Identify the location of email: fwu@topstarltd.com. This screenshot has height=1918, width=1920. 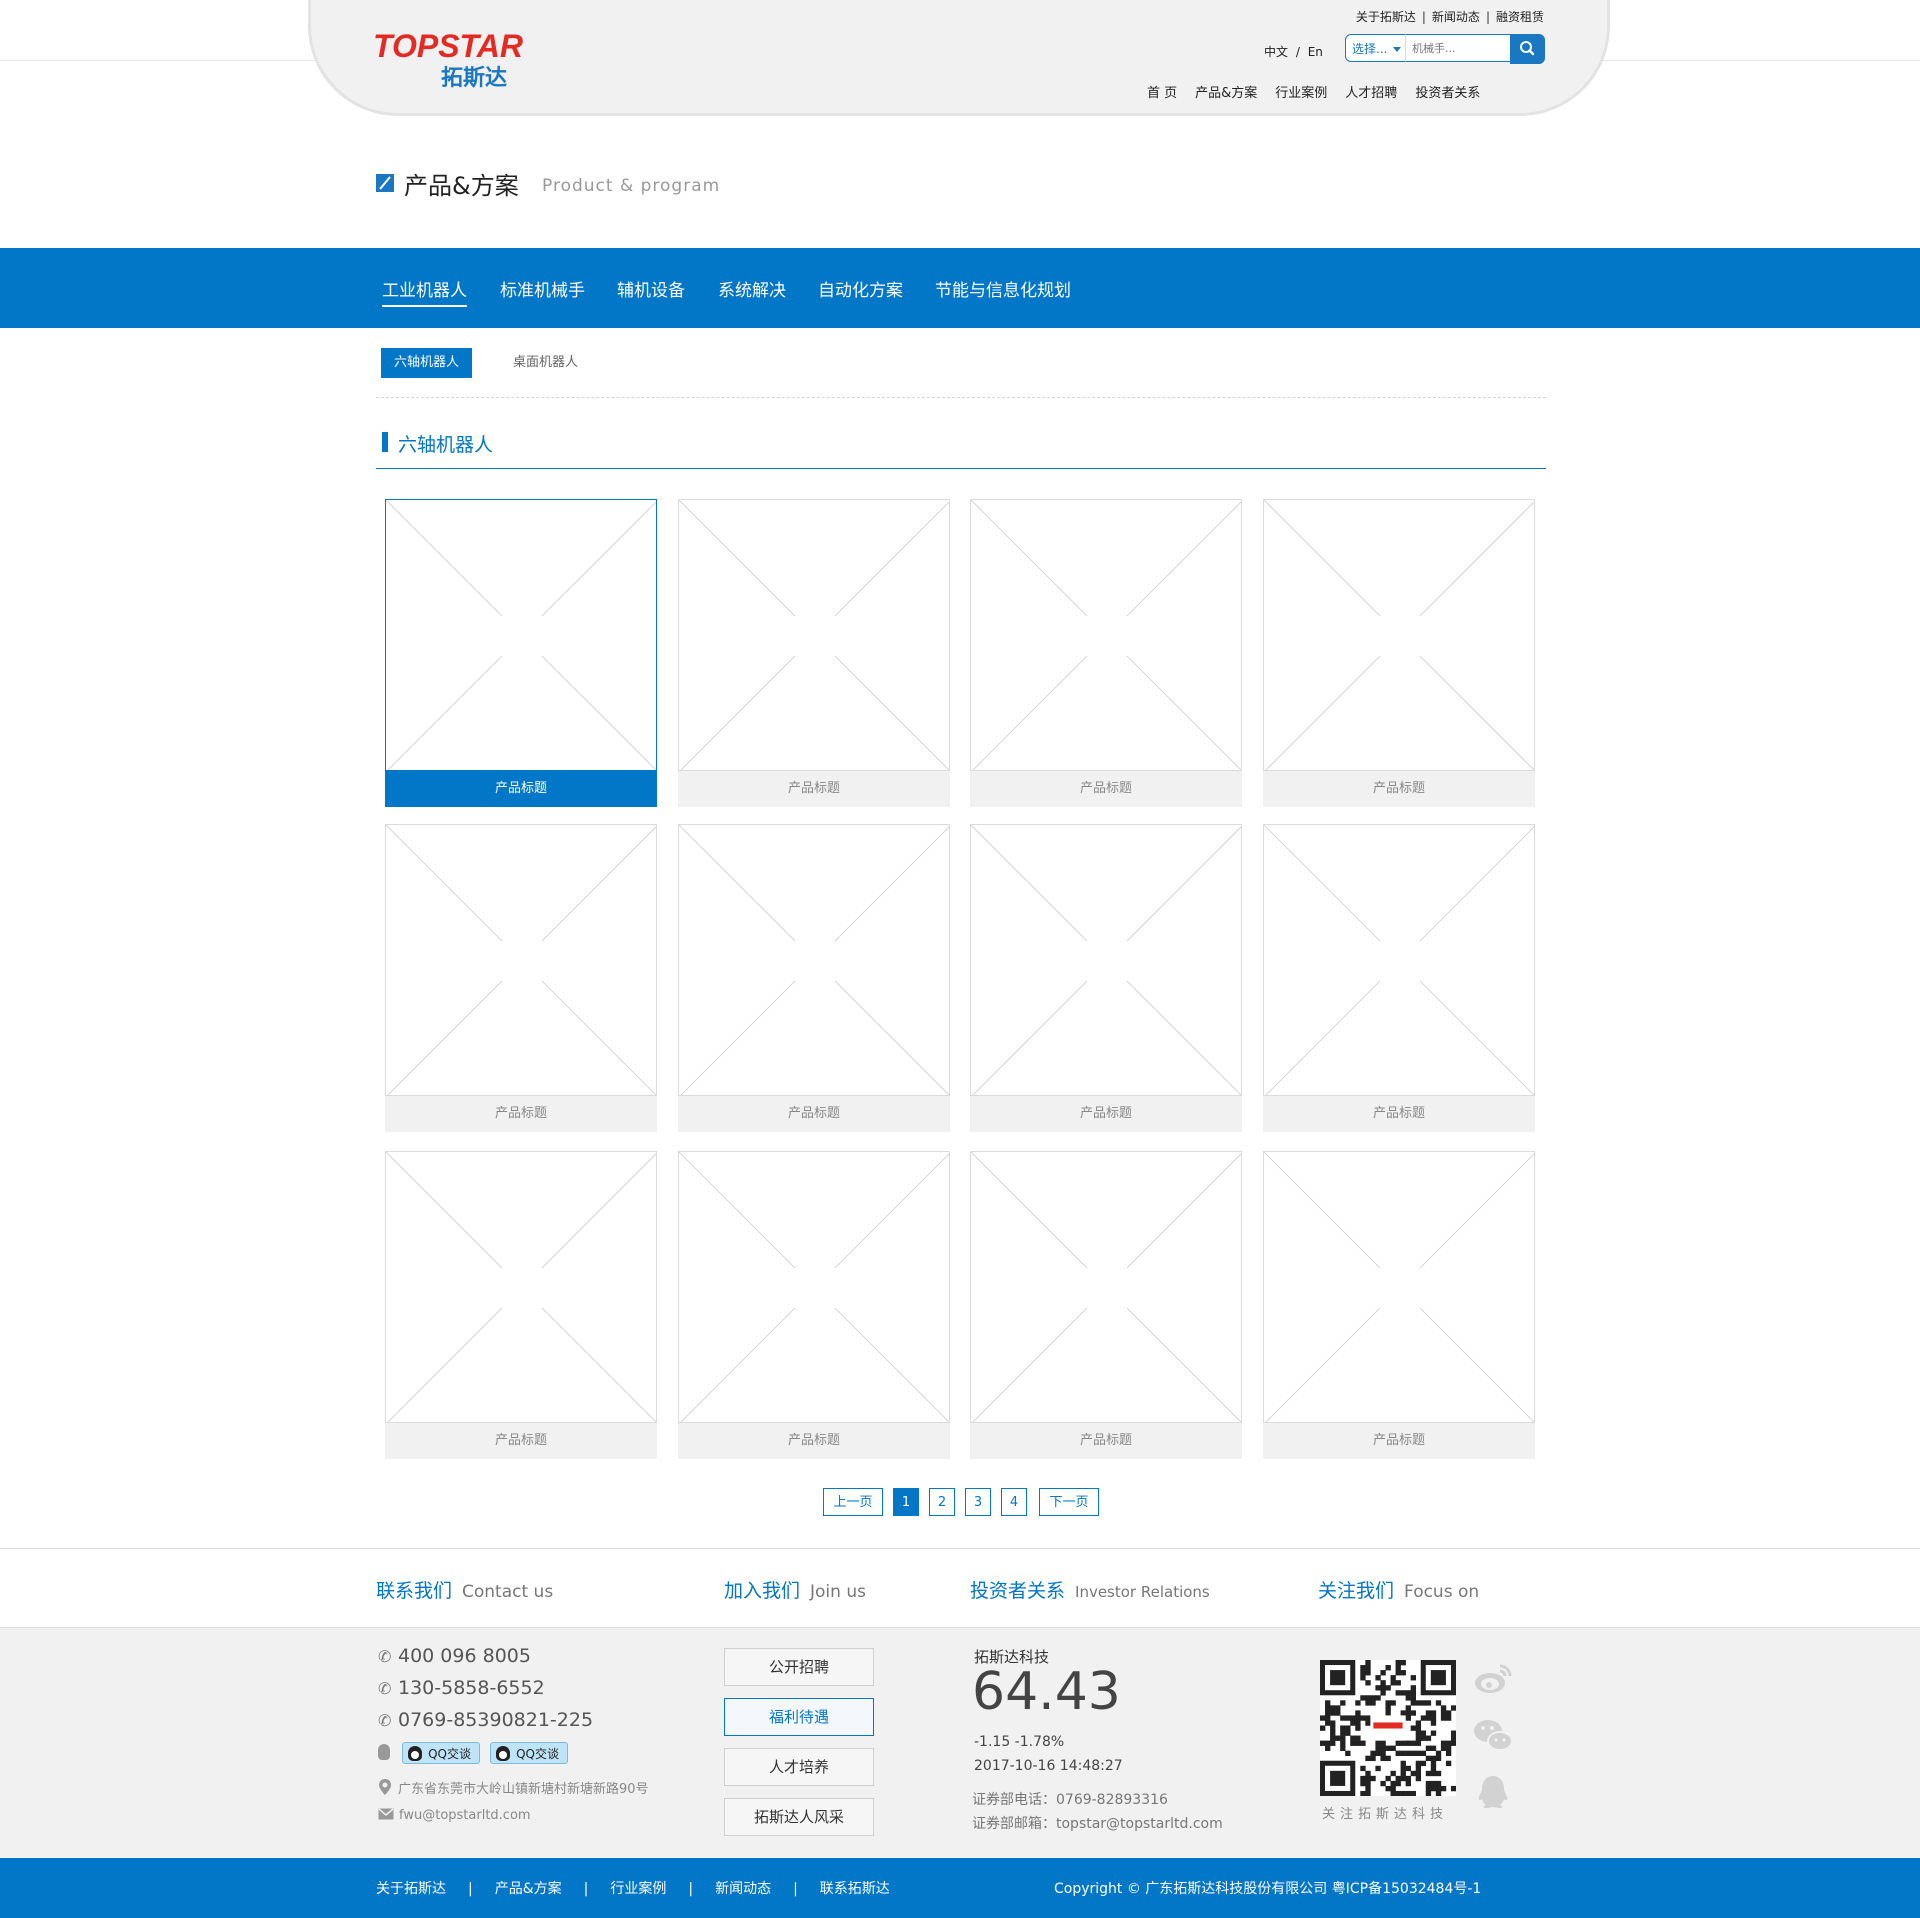
(454, 1815).